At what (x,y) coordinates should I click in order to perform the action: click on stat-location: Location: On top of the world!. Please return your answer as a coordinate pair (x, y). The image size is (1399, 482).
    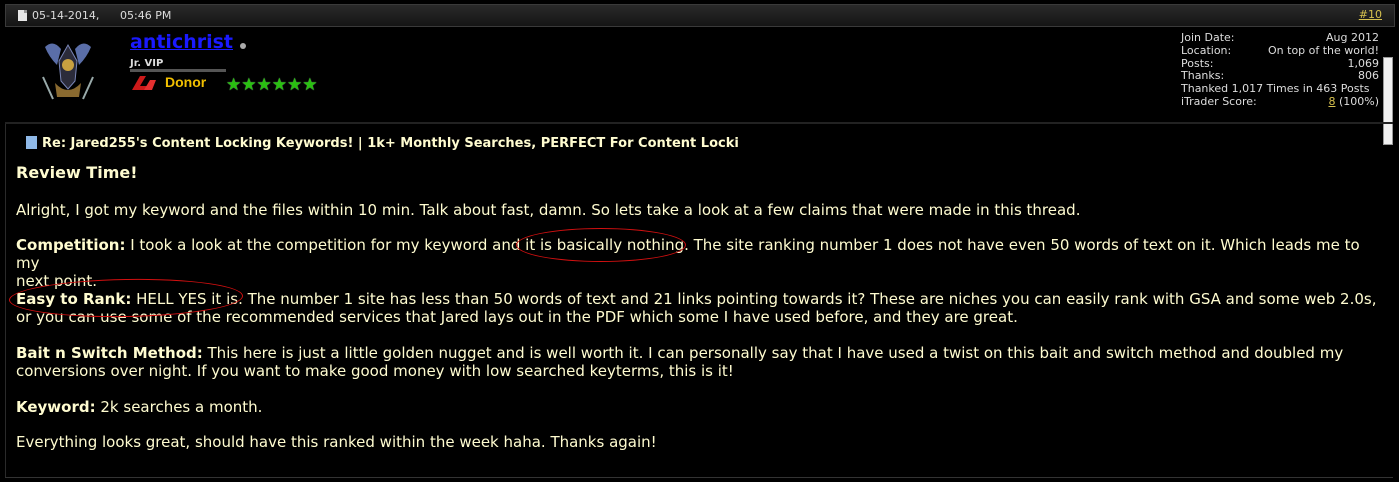
    Looking at the image, I should click on (1280, 50).